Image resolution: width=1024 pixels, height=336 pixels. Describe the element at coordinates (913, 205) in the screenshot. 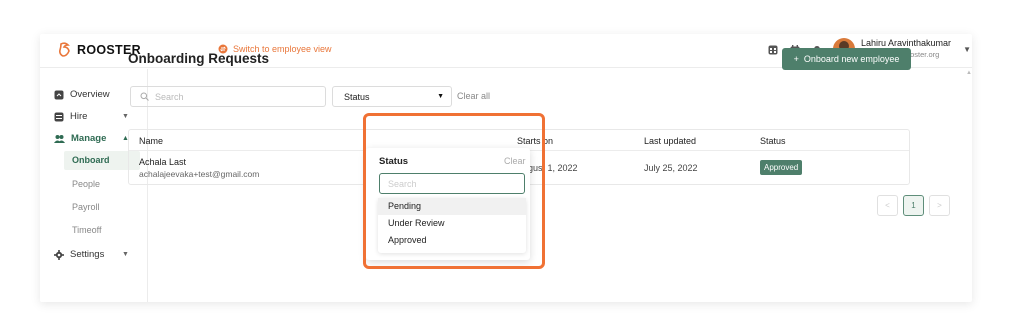

I see `pagination-page-1: 1` at that location.